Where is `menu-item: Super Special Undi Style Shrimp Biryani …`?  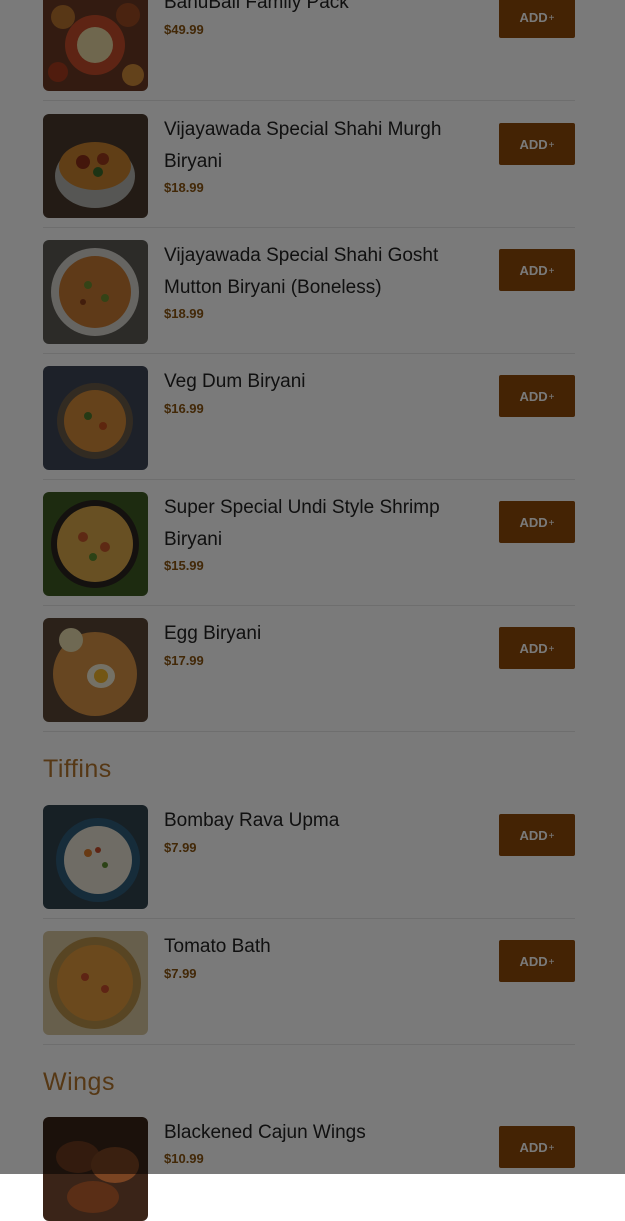
menu-item: Super Special Undi Style Shrimp Biryani … is located at coordinates (309, 549).